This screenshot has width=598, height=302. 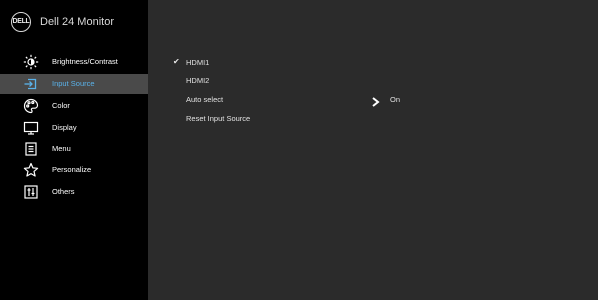 I want to click on menu-item-label: Color, so click(x=61, y=105).